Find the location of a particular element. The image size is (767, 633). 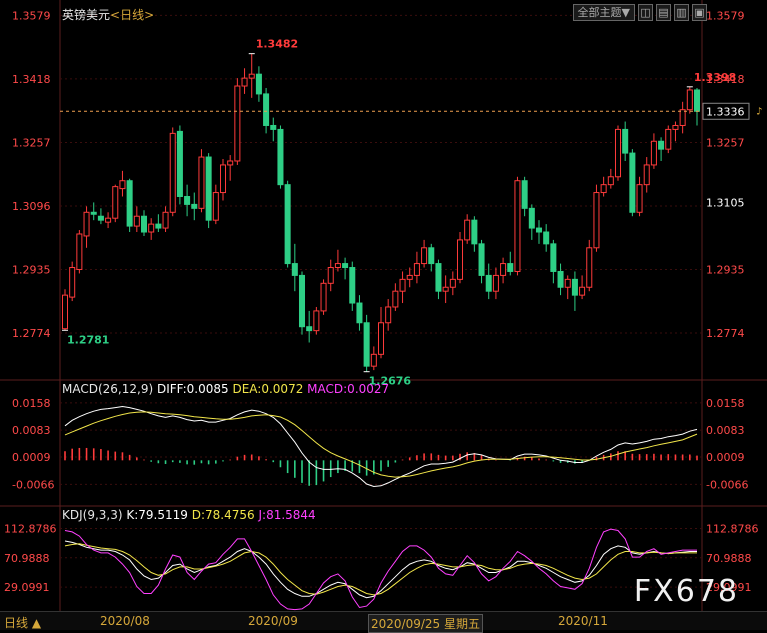

kdj-j-value: J:81.5844 is located at coordinates (287, 515).